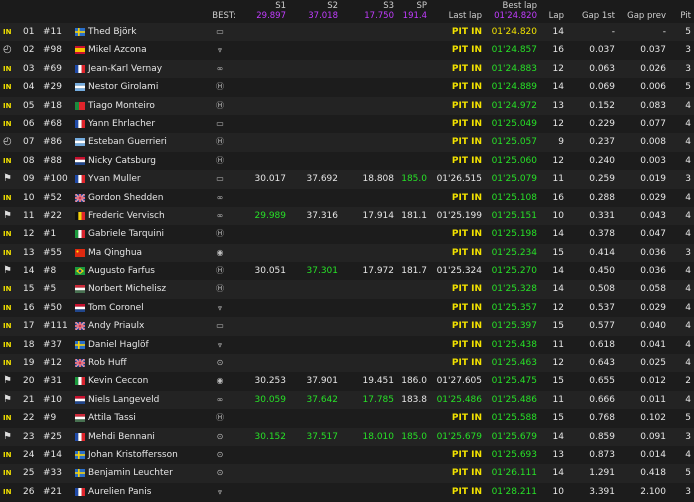 The image size is (694, 502). I want to click on flag-br-icon, so click(80, 271).